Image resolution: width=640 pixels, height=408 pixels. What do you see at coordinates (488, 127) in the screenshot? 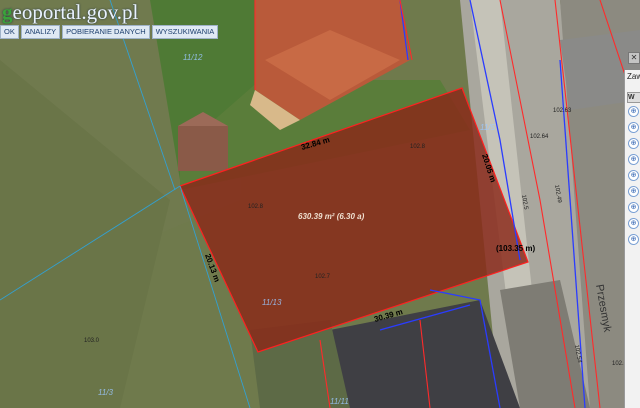
I see `parcel-id-label: 11/5` at bounding box center [488, 127].